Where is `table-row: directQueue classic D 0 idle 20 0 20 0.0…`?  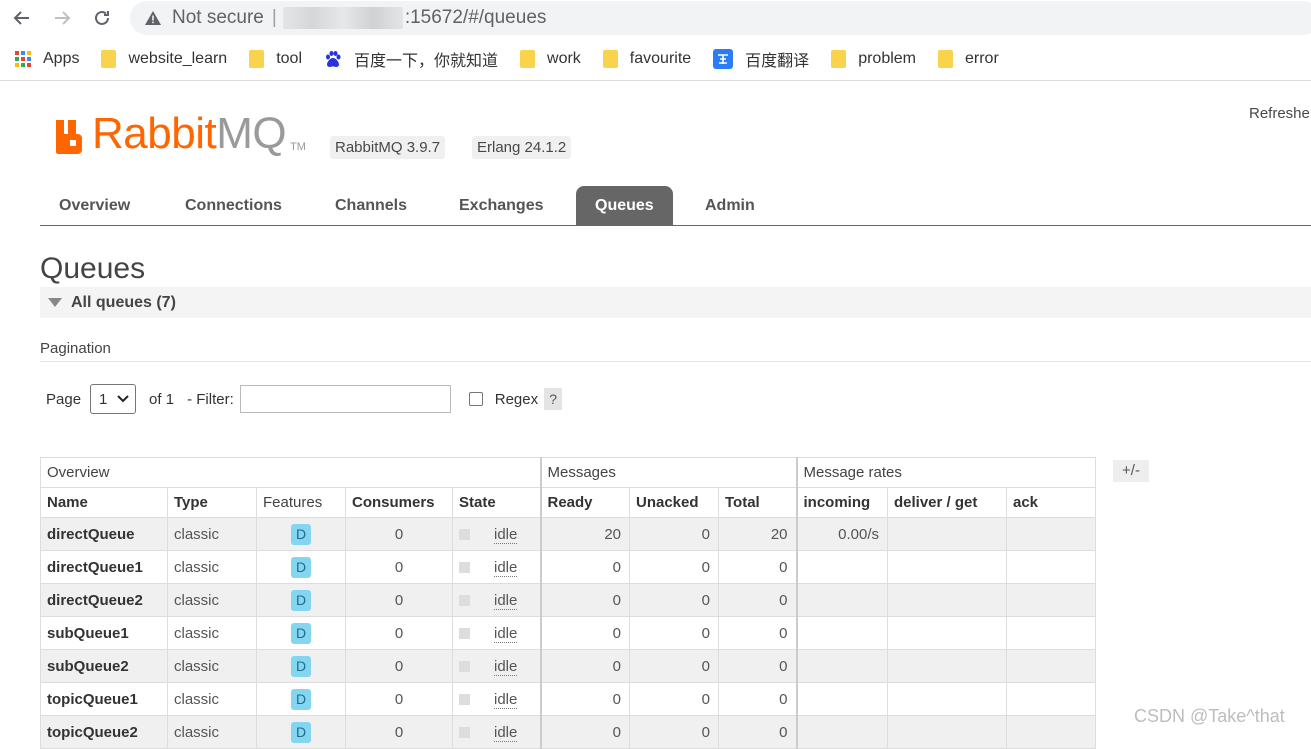
table-row: directQueue classic D 0 idle 20 0 20 0.0… is located at coordinates (568, 534).